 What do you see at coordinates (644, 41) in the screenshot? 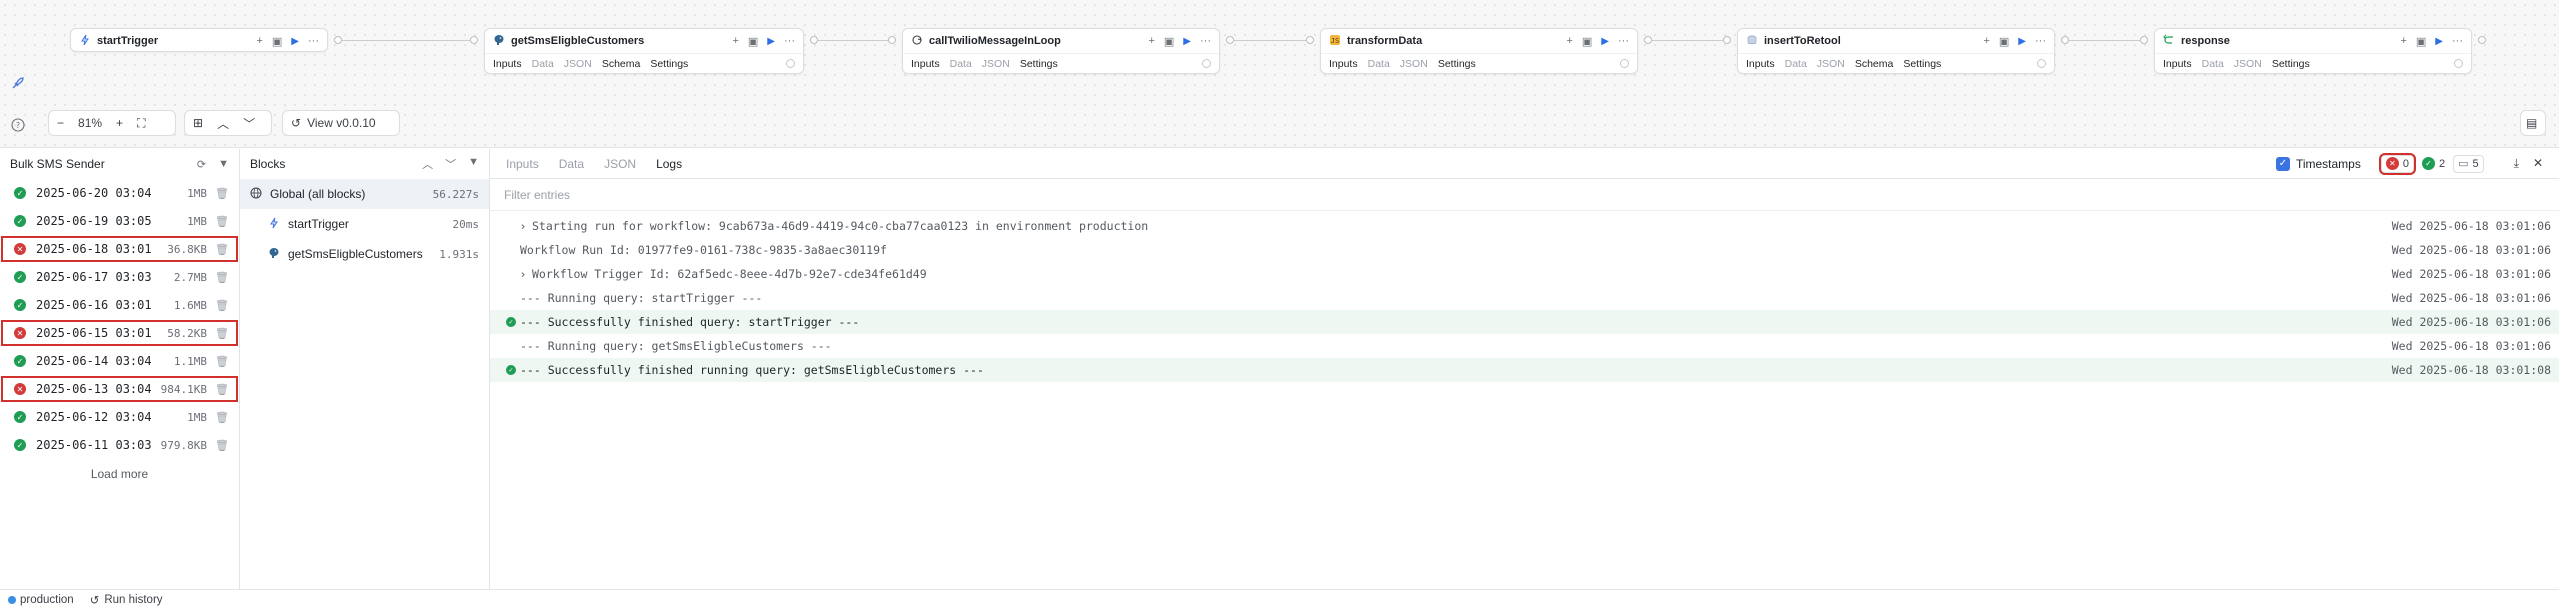
I see `node-header: getSmsEligbleCustomers + ▣ ▶ ···` at bounding box center [644, 41].